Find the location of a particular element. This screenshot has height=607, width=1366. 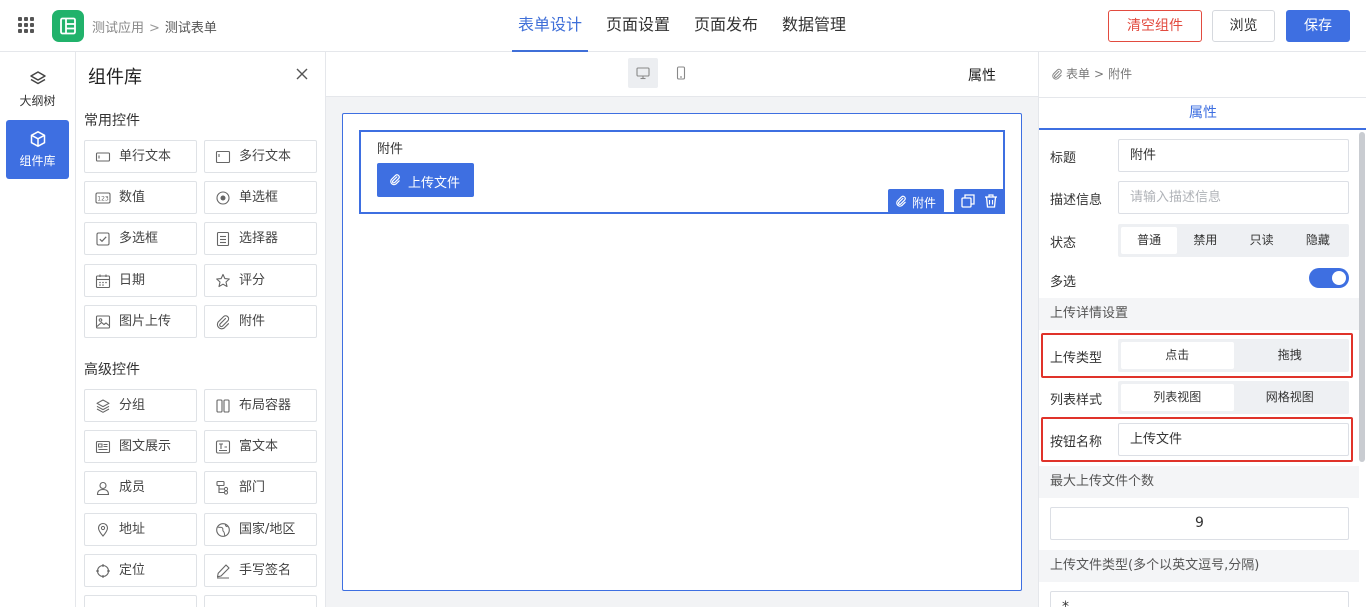

component-label: 图文展示 is located at coordinates (145, 446).